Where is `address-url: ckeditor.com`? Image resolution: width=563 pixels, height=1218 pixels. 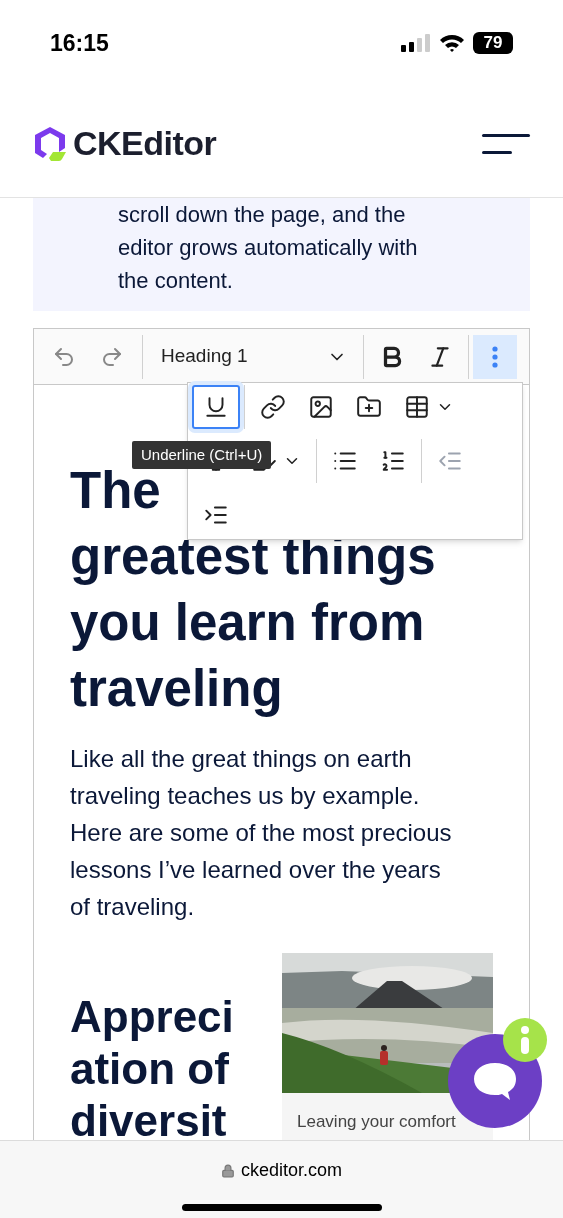
address-url: ckeditor.com is located at coordinates (291, 1170).